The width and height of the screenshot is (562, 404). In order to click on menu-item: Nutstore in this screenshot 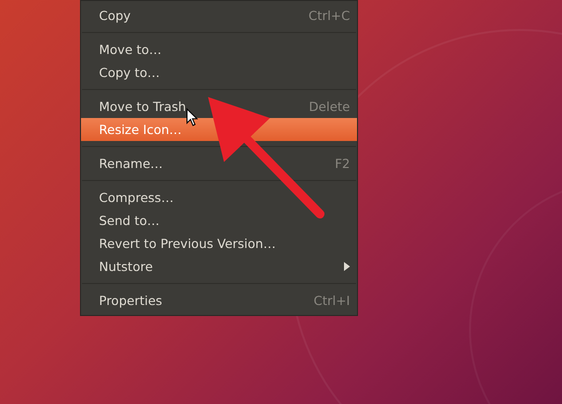, I will do `click(219, 266)`.